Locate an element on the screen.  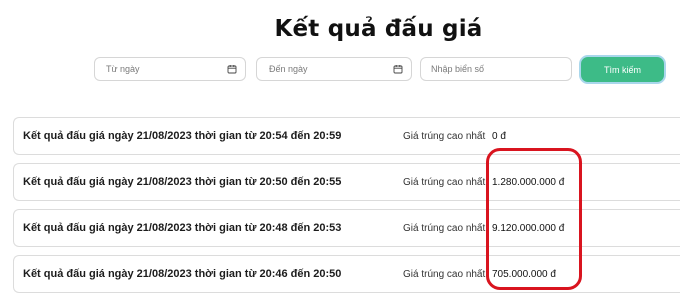
highest-price-value: 705.000.000 đ is located at coordinates (523, 274).